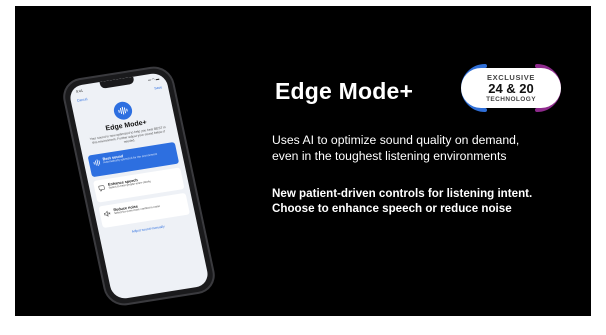 The image size is (606, 335). Describe the element at coordinates (82, 100) in the screenshot. I see `cancel-button: Cancel` at that location.